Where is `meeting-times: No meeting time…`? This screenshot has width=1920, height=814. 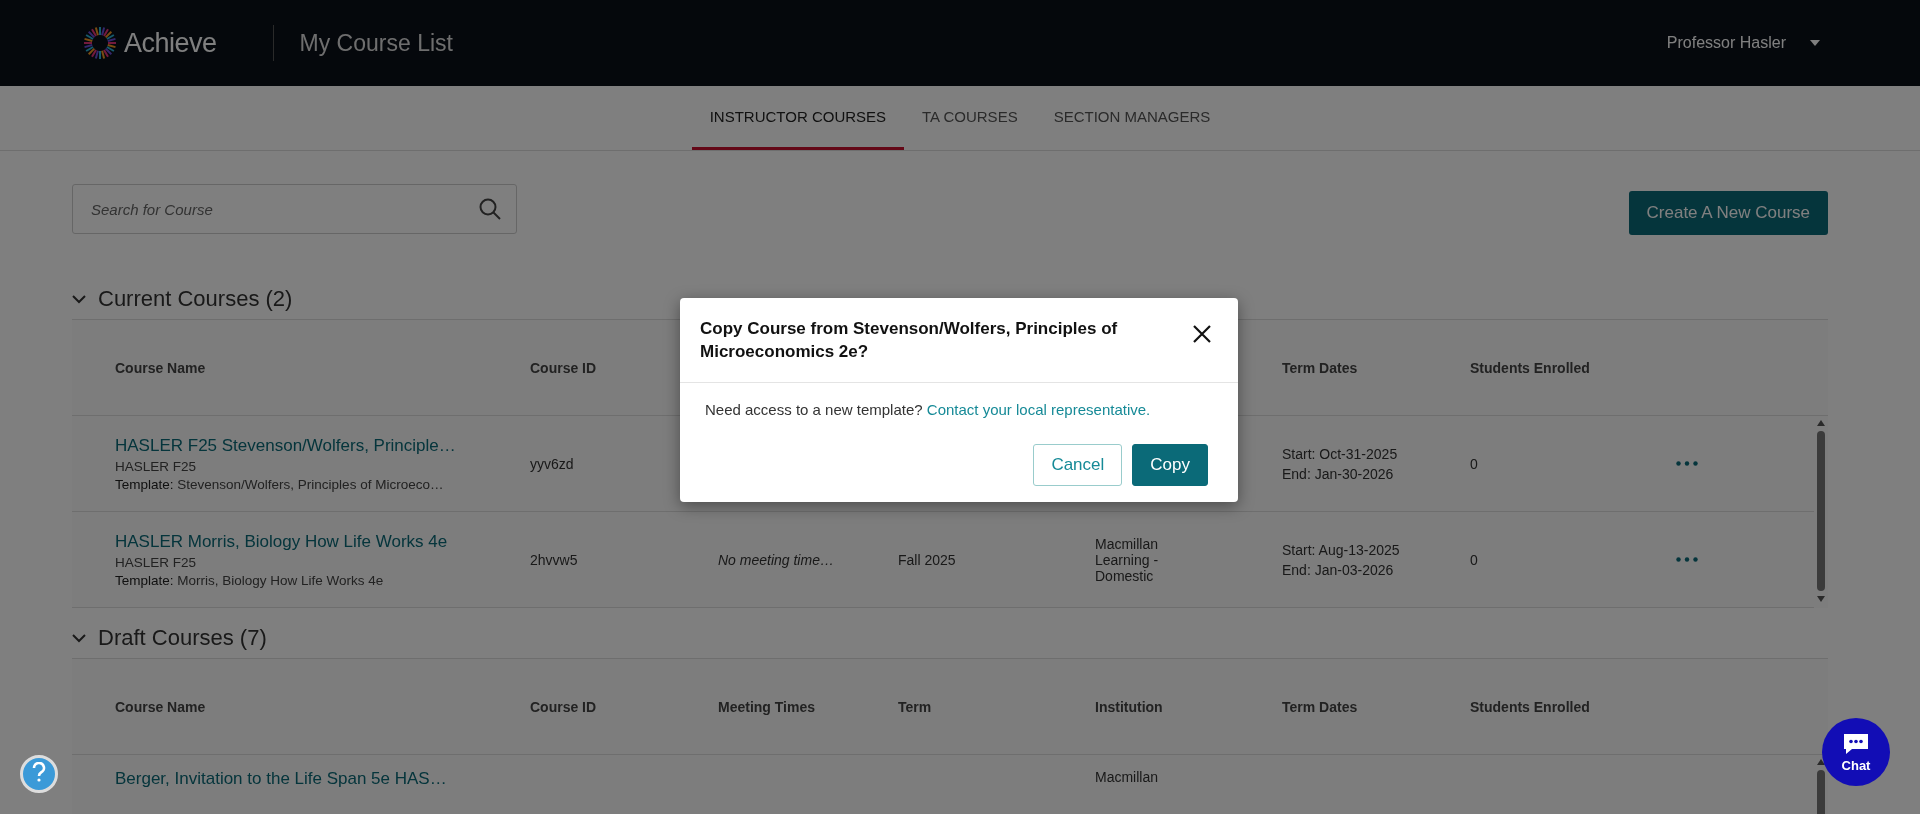
meeting-times: No meeting time… is located at coordinates (776, 559).